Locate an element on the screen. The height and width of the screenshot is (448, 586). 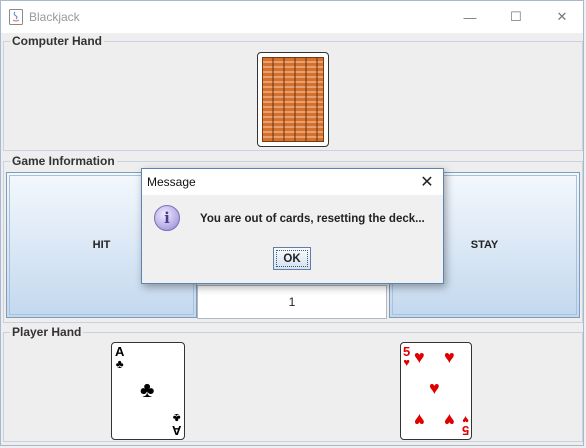
computer-card-back is located at coordinates (293, 99).